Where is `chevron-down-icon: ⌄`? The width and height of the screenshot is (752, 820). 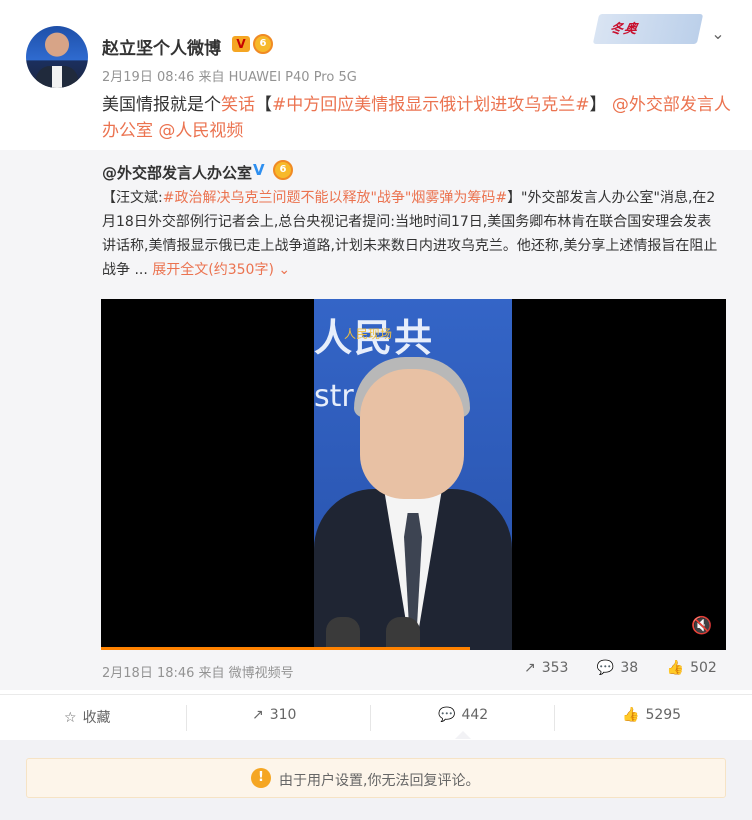
chevron-down-icon: ⌄ is located at coordinates (718, 34).